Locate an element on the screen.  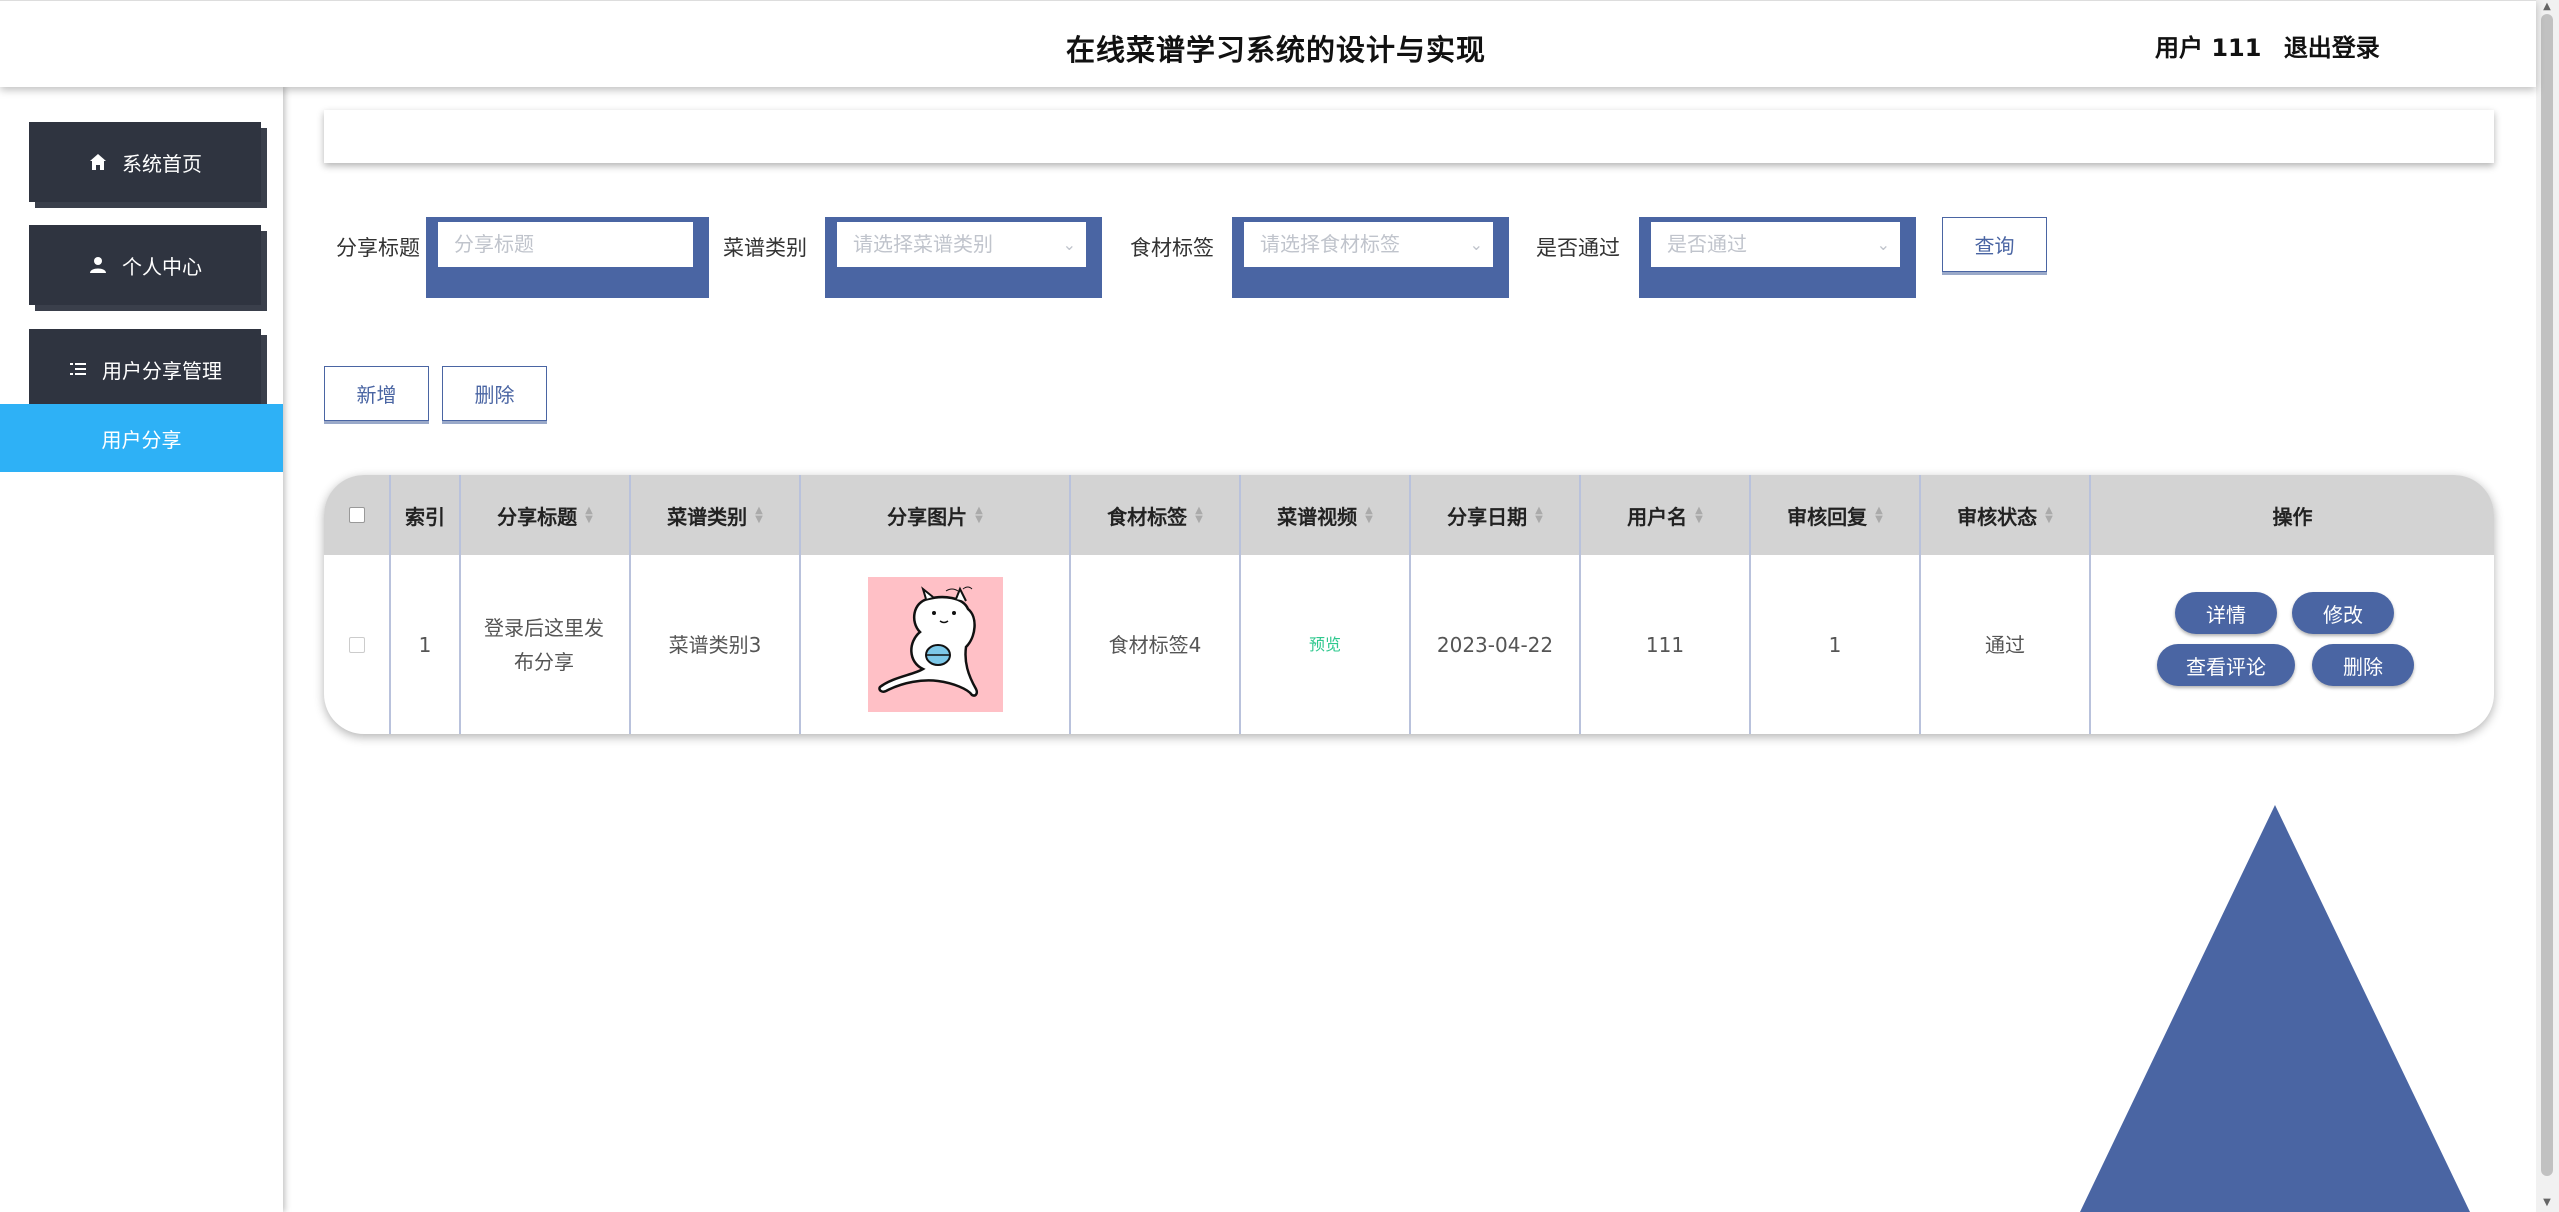
td-reply: 1 is located at coordinates (1835, 644).